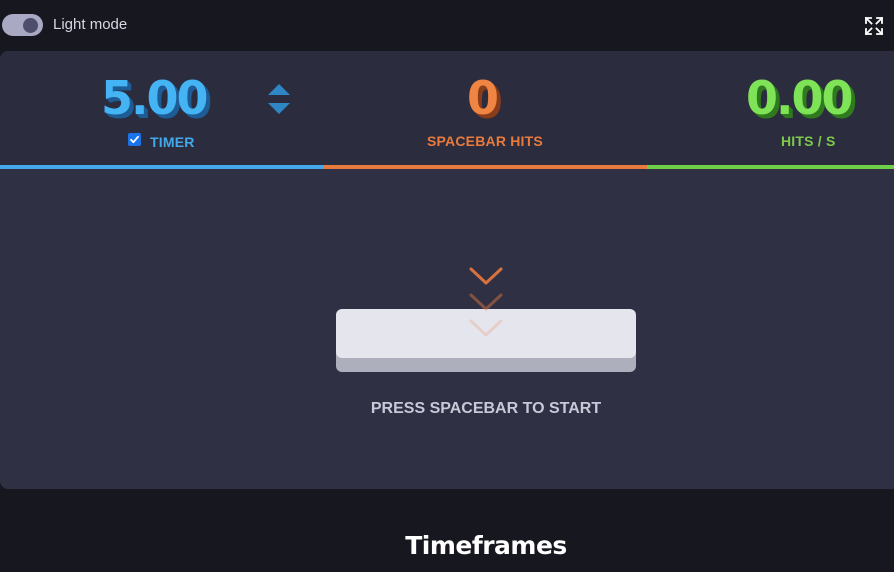 The height and width of the screenshot is (572, 894). Describe the element at coordinates (486, 545) in the screenshot. I see `section-title-timeframes: Timeframes` at that location.